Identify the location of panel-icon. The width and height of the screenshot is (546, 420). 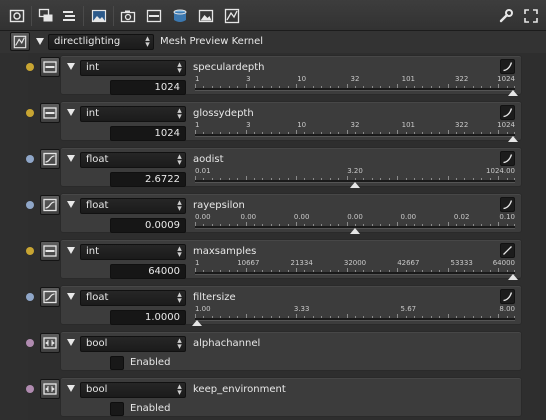
(154, 16).